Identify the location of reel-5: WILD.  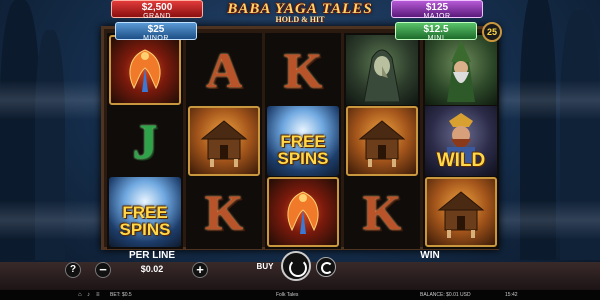
(461, 141).